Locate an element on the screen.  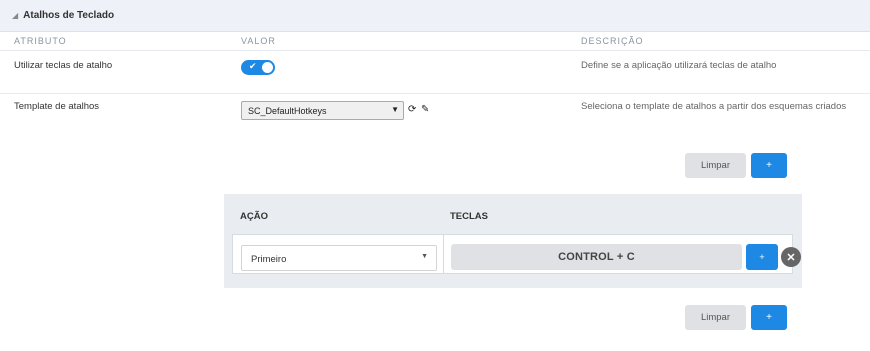
column-description: DESCRIÇÃO is located at coordinates (612, 41).